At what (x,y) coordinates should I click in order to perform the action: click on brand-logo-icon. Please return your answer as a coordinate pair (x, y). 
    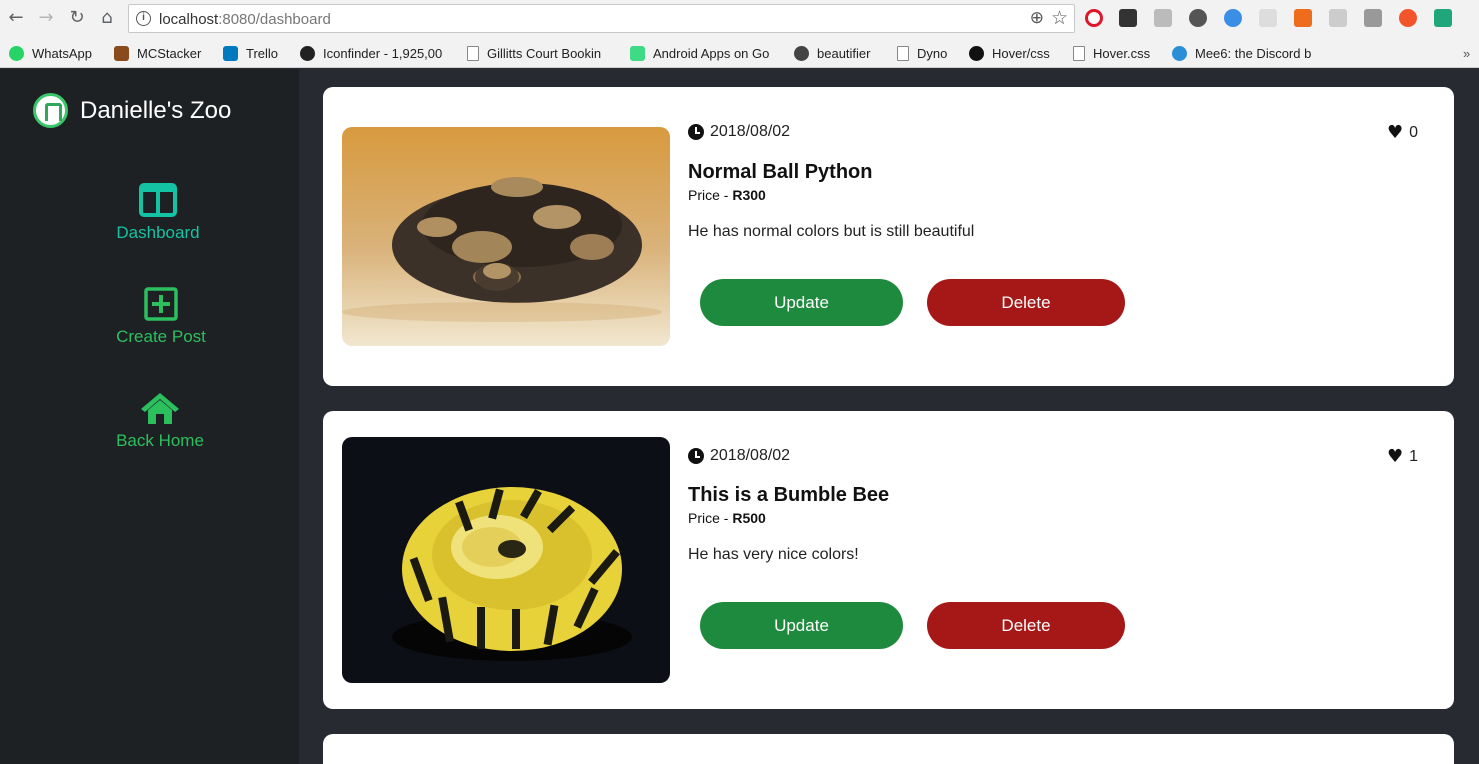
    Looking at the image, I should click on (50, 110).